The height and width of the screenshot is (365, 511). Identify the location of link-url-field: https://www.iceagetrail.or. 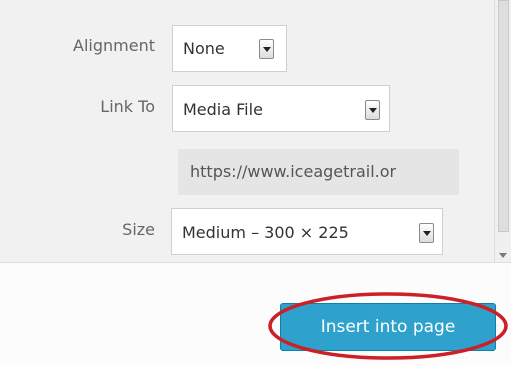
(318, 172).